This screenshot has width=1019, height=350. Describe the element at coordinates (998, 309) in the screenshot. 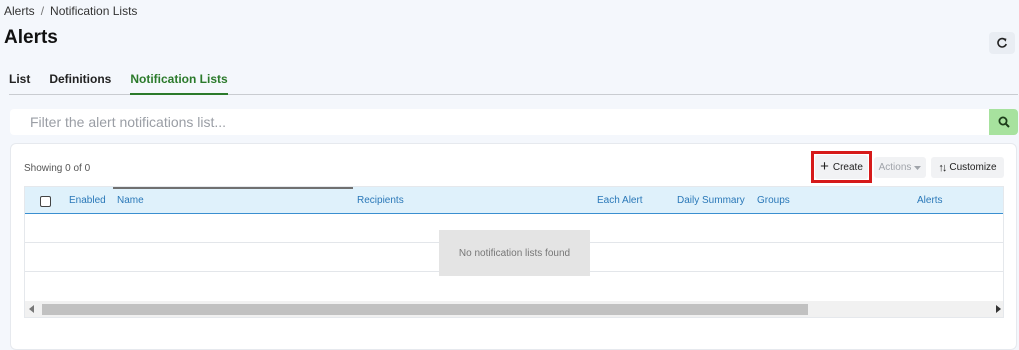

I see `scroll-right-icon` at that location.